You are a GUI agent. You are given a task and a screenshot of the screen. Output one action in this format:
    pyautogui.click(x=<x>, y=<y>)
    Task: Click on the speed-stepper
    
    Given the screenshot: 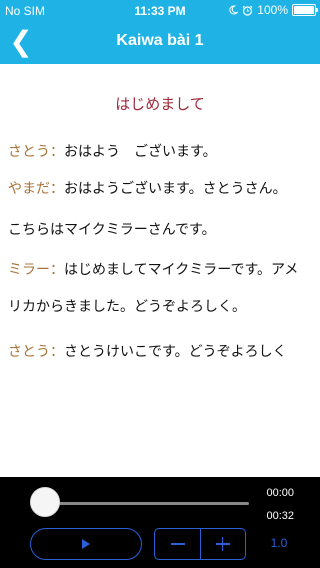 What is the action you would take?
    pyautogui.click(x=200, y=544)
    